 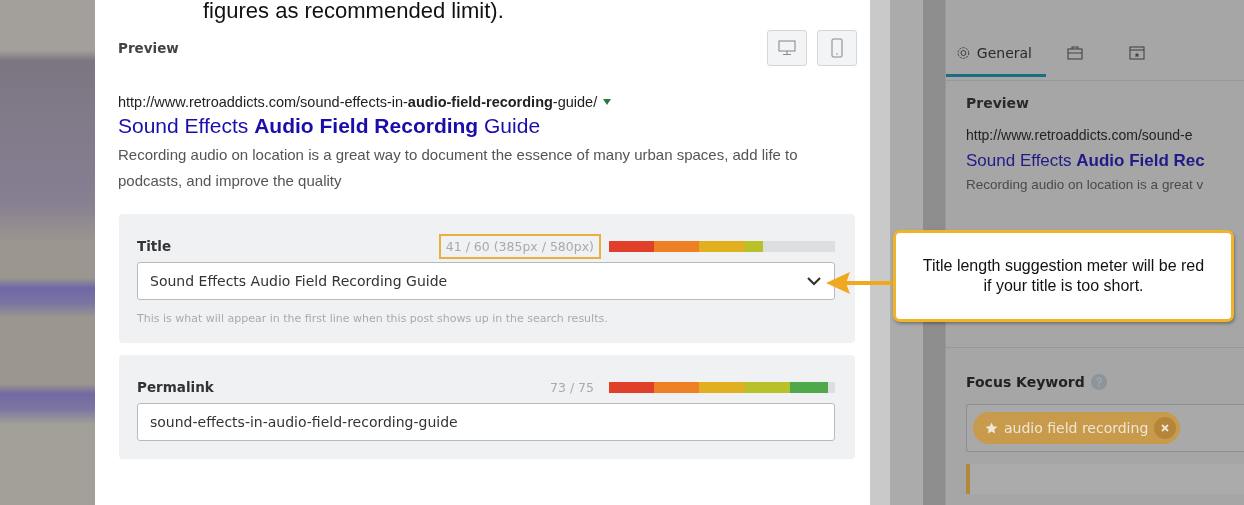 I want to click on briefcase-icon, so click(x=1075, y=53).